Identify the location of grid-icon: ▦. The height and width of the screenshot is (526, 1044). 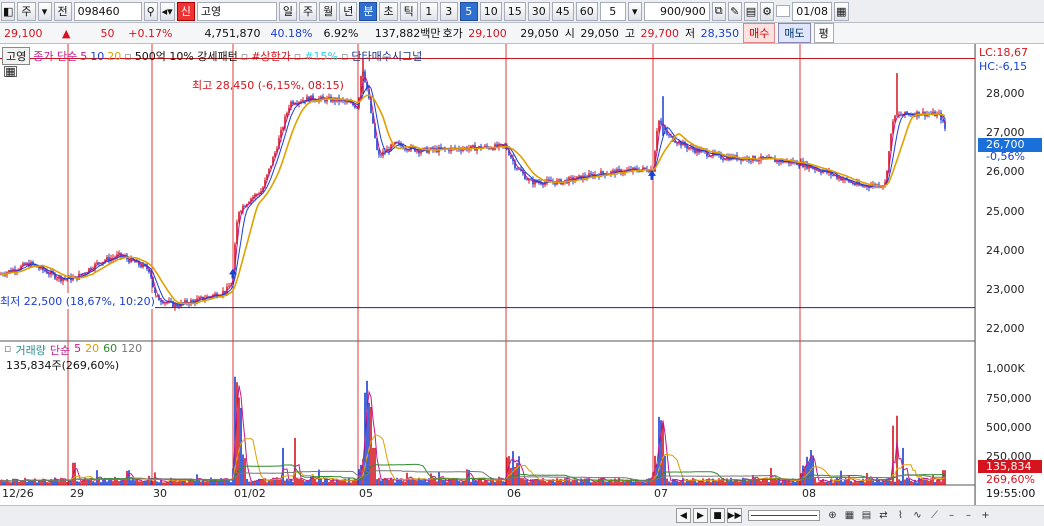
(849, 515).